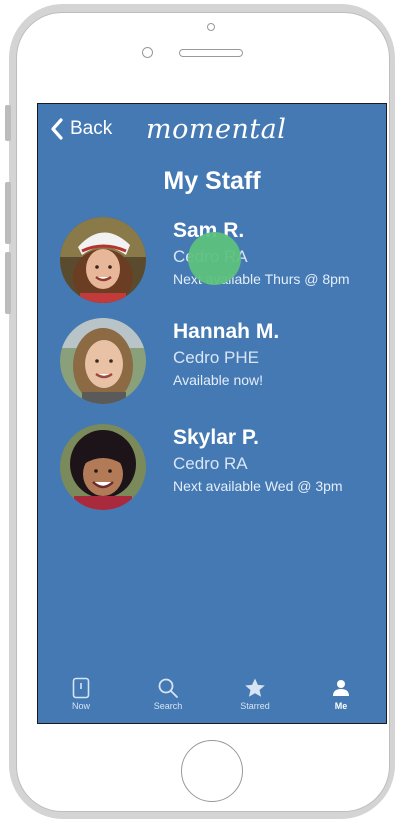 This screenshot has height=823, width=402. I want to click on avatar-sam-image, so click(103, 260).